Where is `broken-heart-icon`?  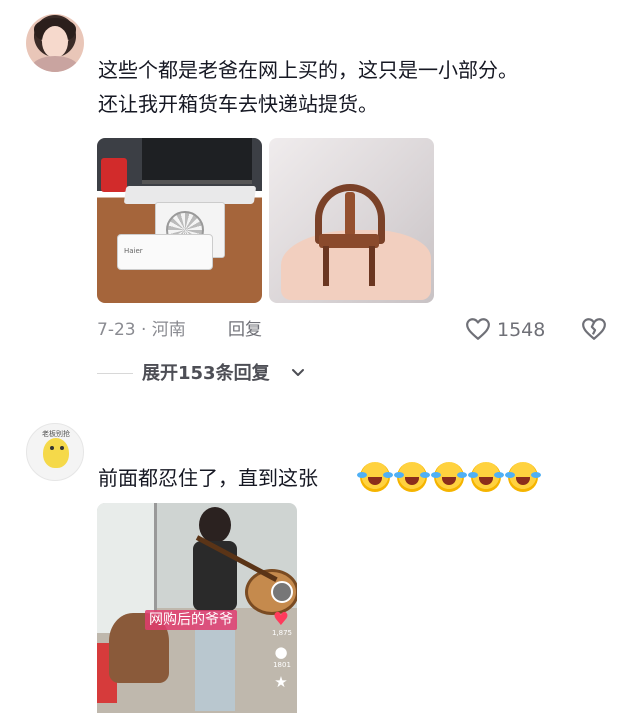 broken-heart-icon is located at coordinates (594, 329).